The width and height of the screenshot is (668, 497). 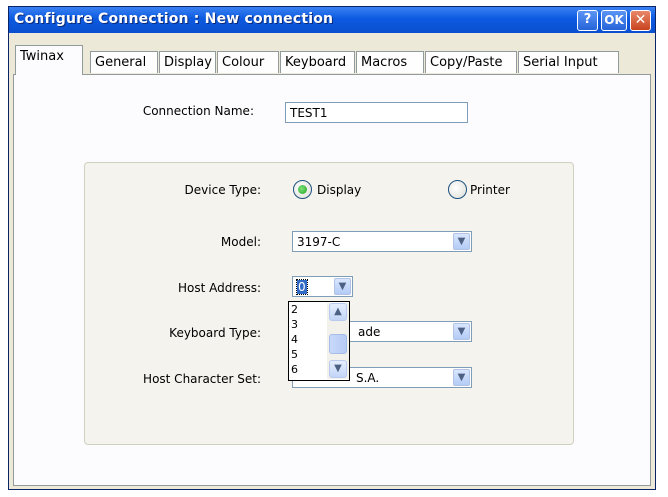 What do you see at coordinates (174, 19) in the screenshot?
I see `window-title: Configure Connection : New connection` at bounding box center [174, 19].